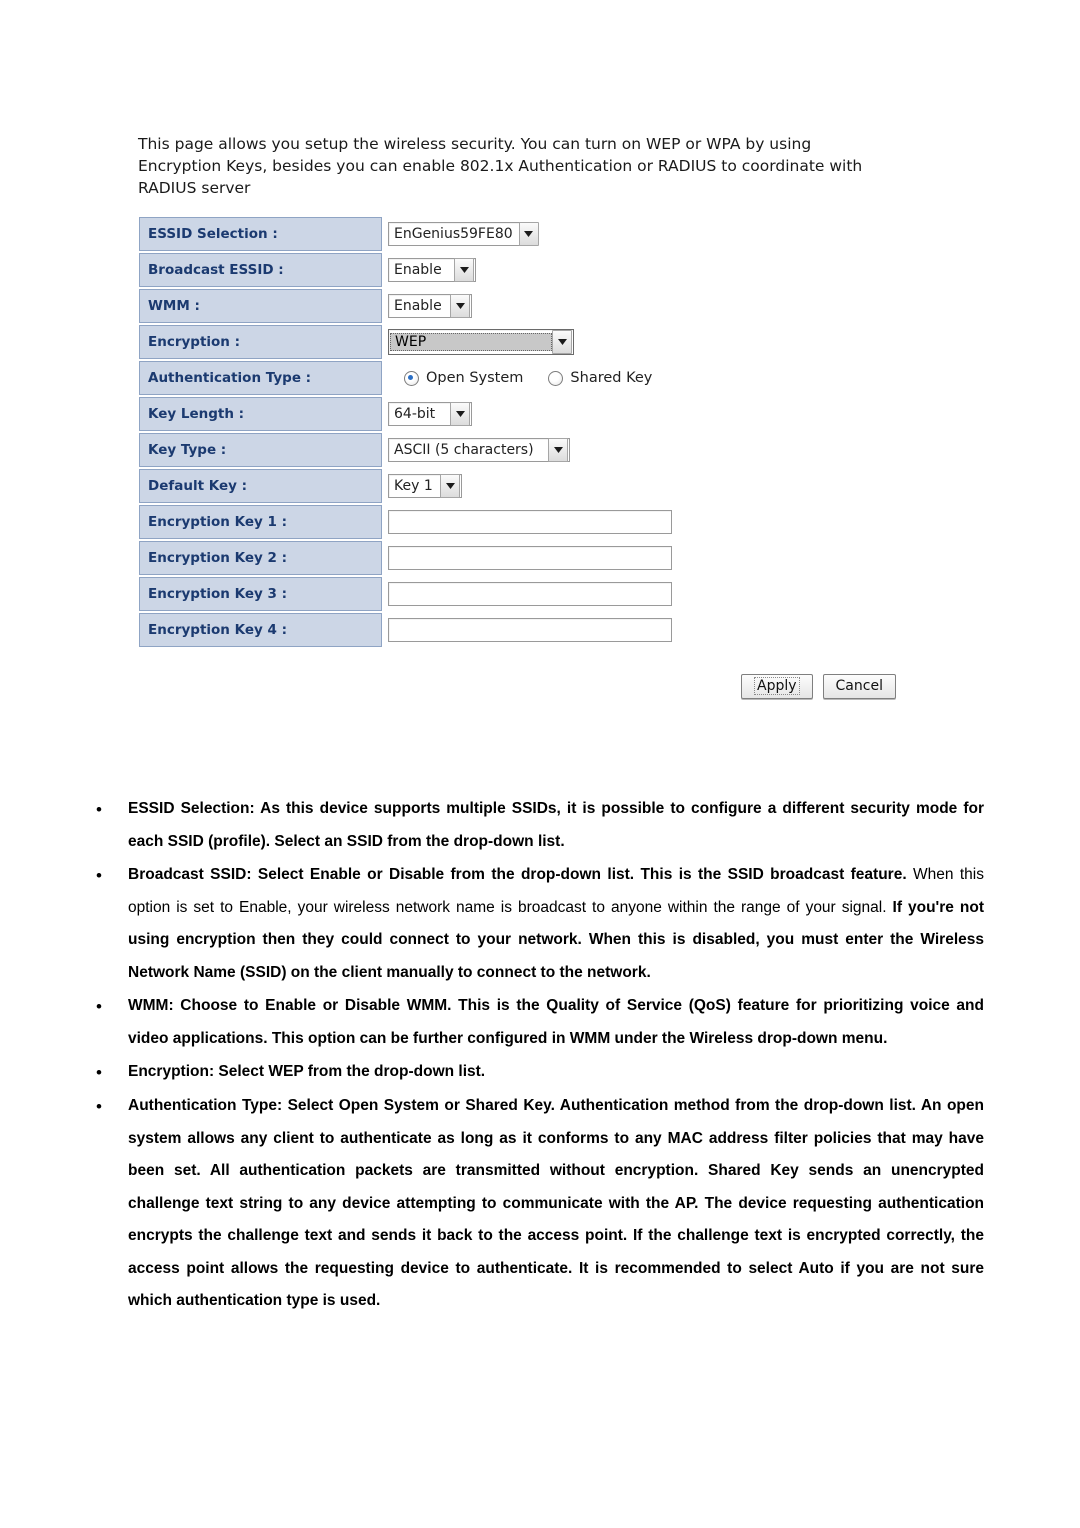 This screenshot has height=1528, width=1080. I want to click on essid-selection-select: EnGenius59FE80, so click(463, 234).